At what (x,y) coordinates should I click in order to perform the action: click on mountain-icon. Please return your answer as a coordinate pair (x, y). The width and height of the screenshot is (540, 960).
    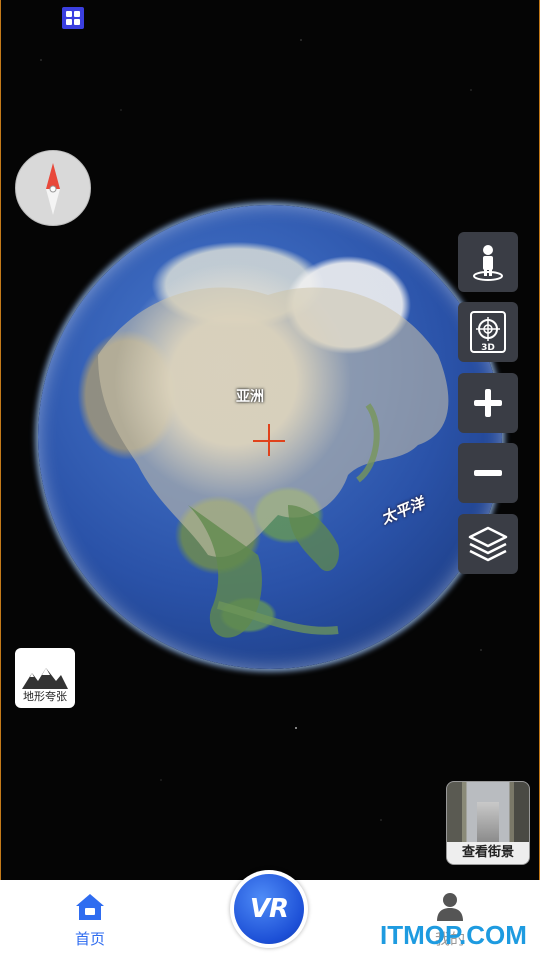
    Looking at the image, I should click on (45, 678).